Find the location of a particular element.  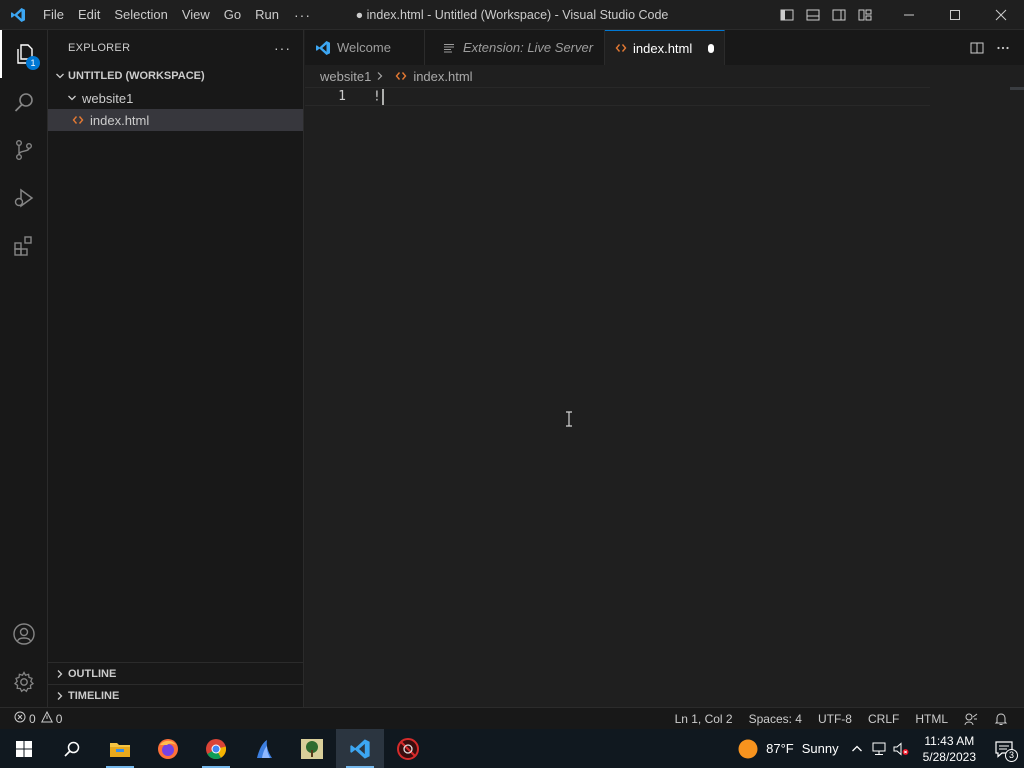

tab-label: Welcome is located at coordinates (364, 47).